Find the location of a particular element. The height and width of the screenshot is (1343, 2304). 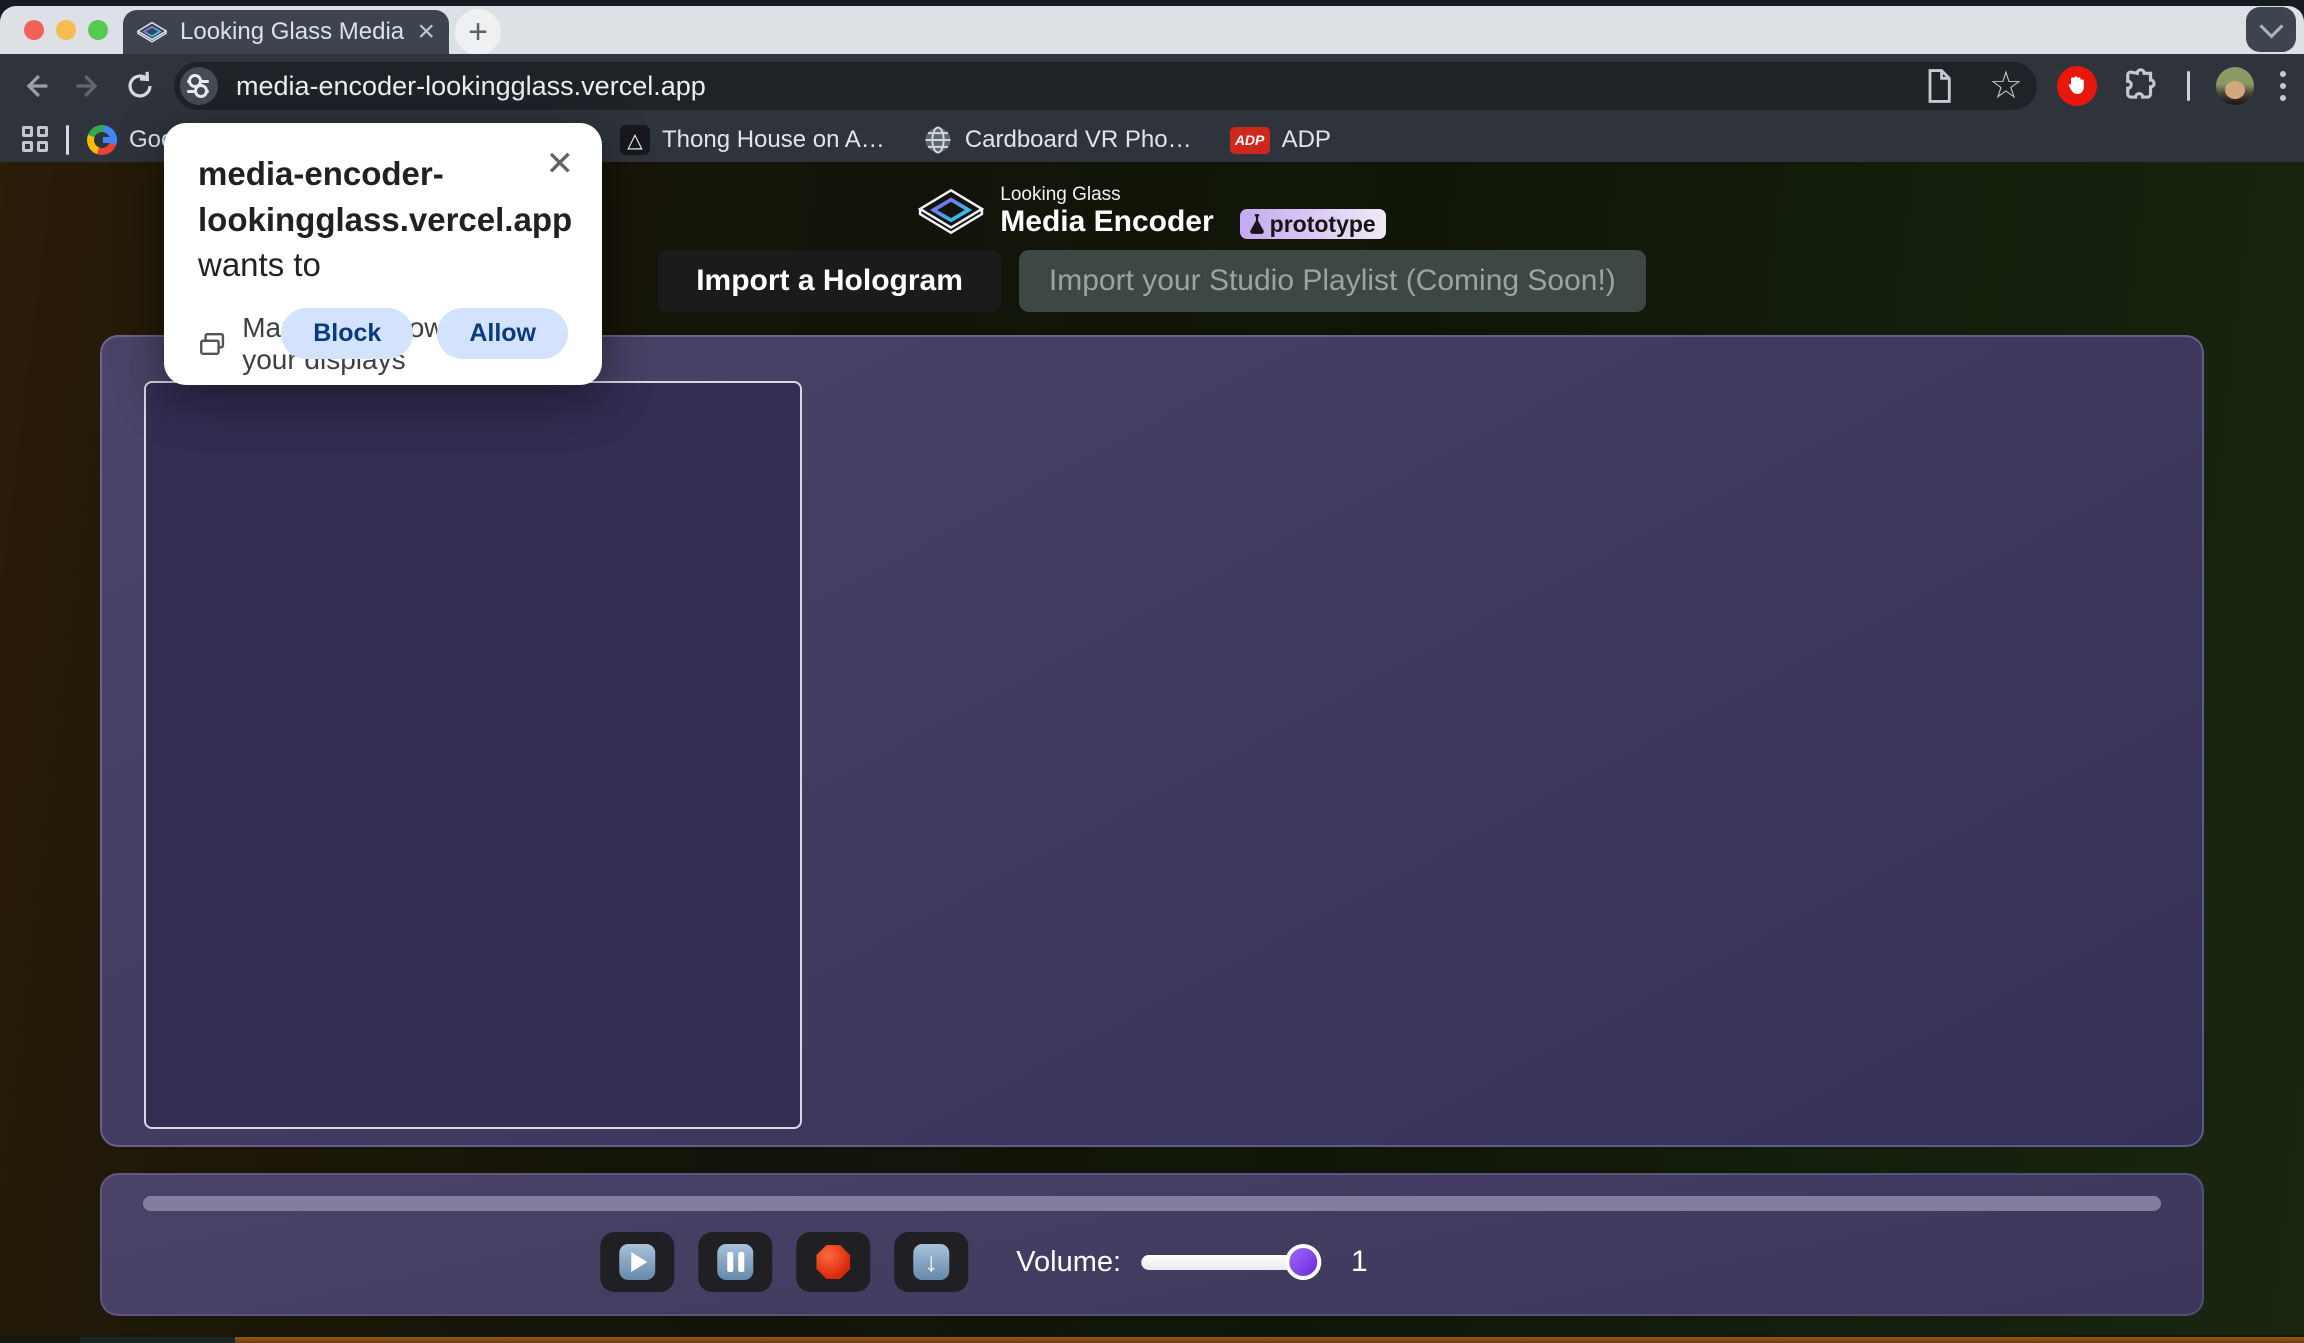

reading-mode-icon is located at coordinates (1939, 86).